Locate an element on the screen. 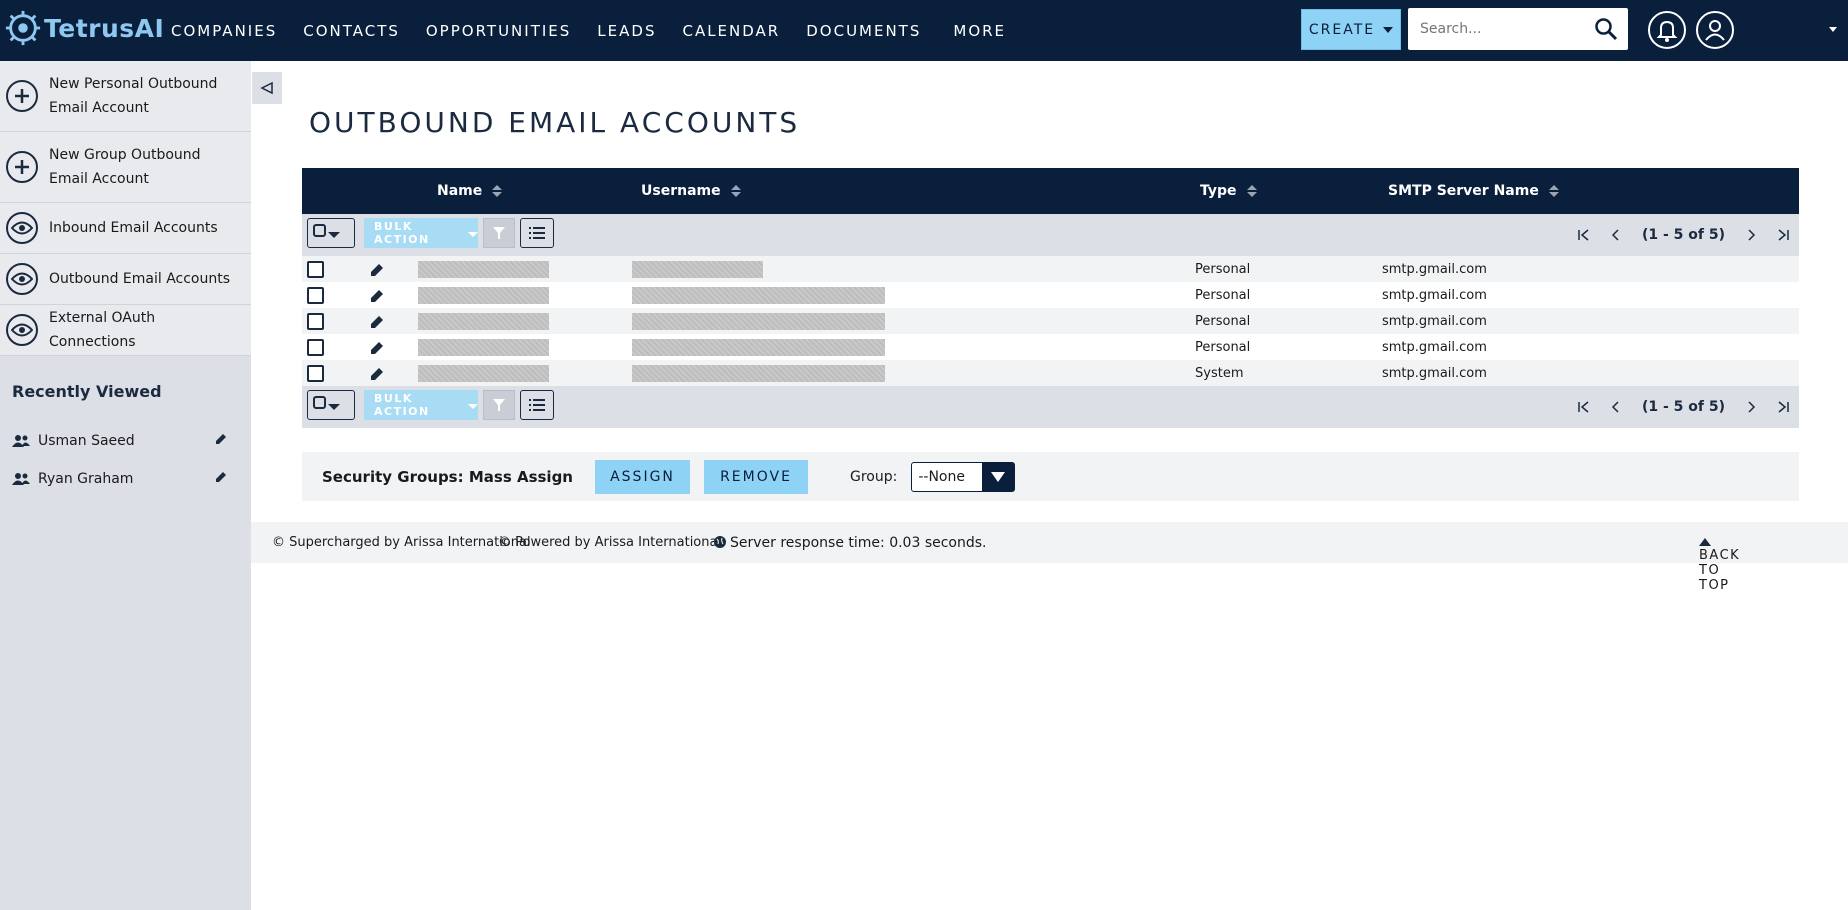 The height and width of the screenshot is (910, 1848). nav-companies: COMPANIES is located at coordinates (224, 31).